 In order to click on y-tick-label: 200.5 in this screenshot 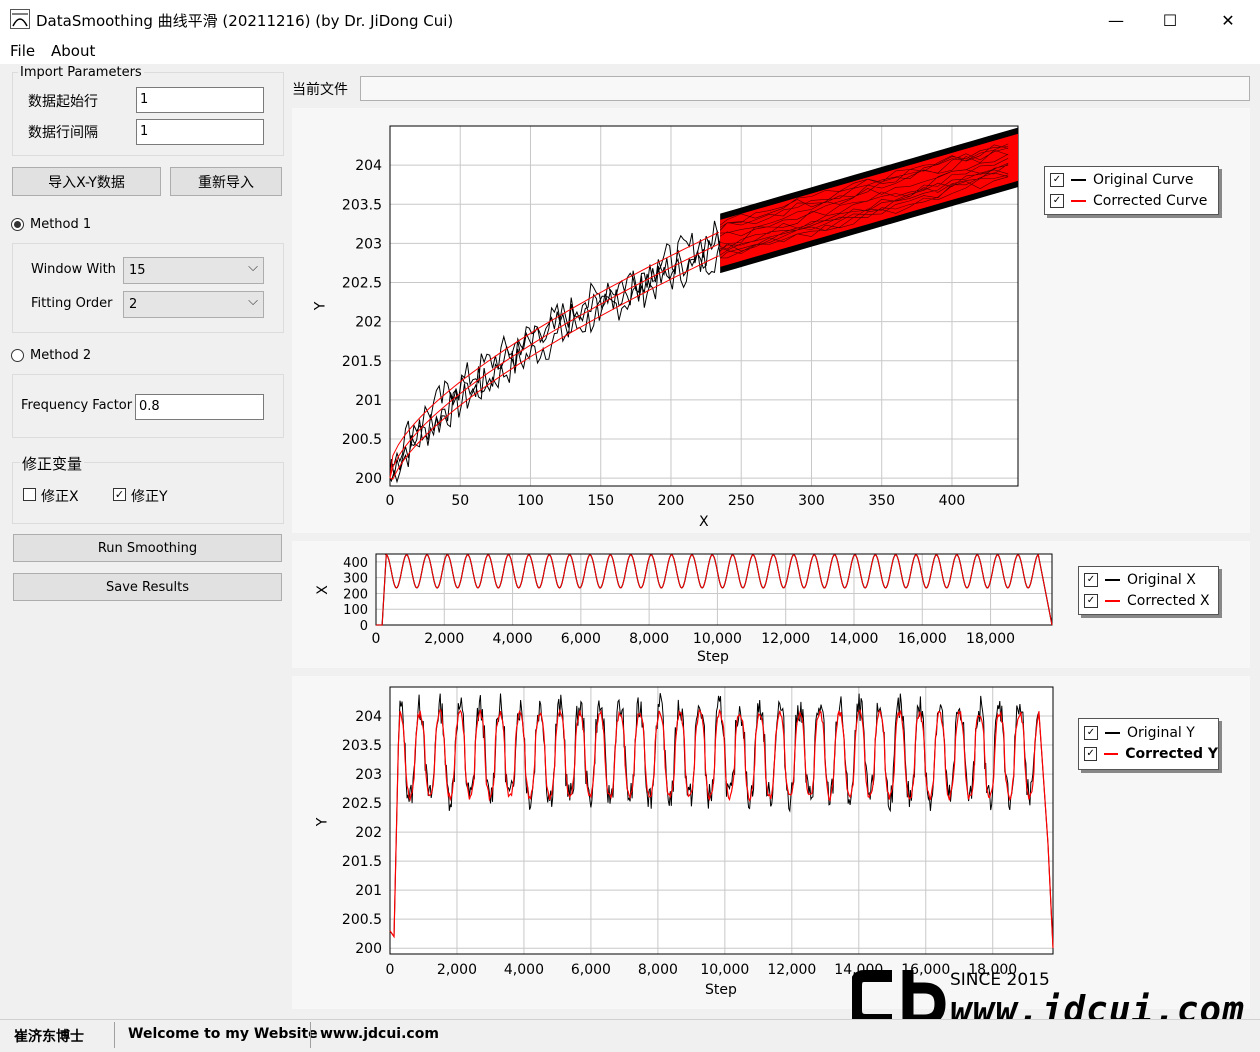, I will do `click(362, 920)`.